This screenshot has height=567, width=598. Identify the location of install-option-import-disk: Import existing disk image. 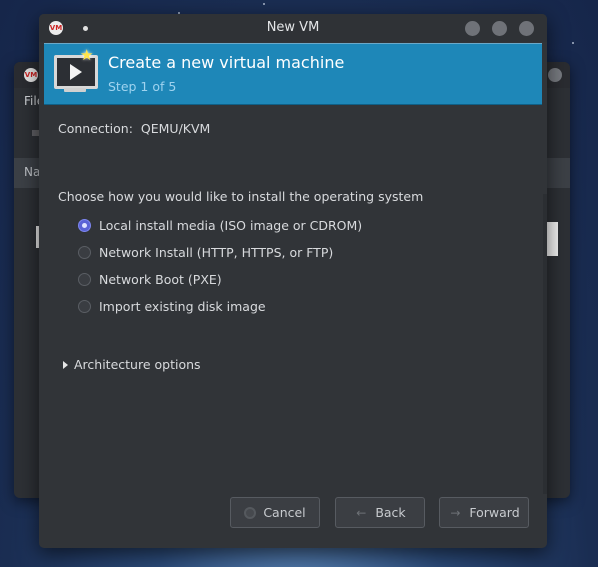
(172, 306).